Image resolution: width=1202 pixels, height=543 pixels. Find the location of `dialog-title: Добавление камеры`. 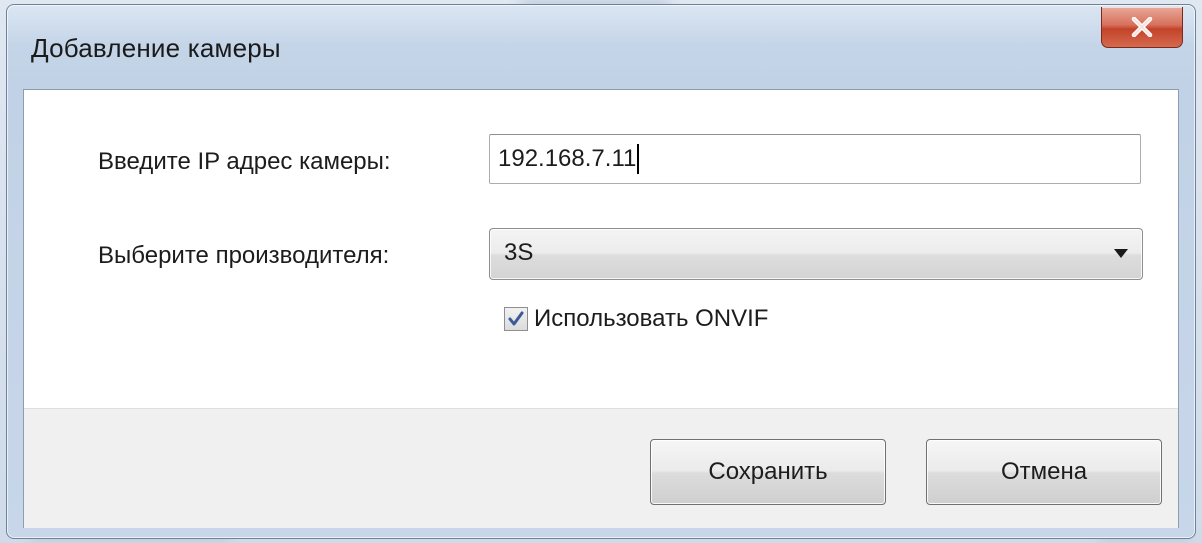

dialog-title: Добавление камеры is located at coordinates (156, 48).